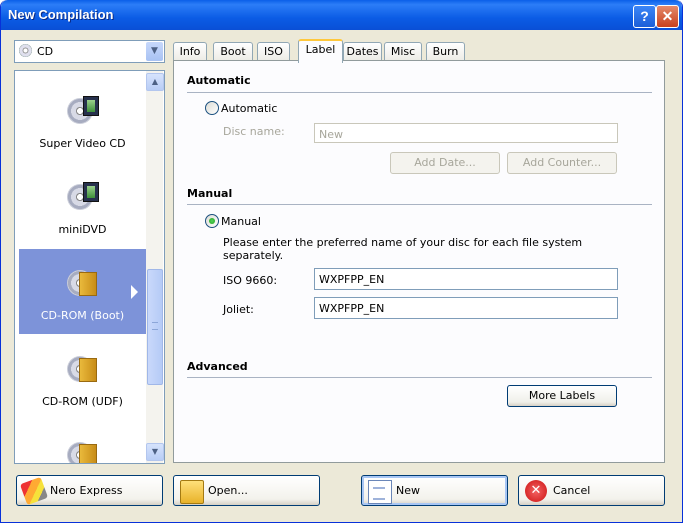 This screenshot has width=683, height=524. Describe the element at coordinates (572, 490) in the screenshot. I see `cancel-label: Cancel` at that location.